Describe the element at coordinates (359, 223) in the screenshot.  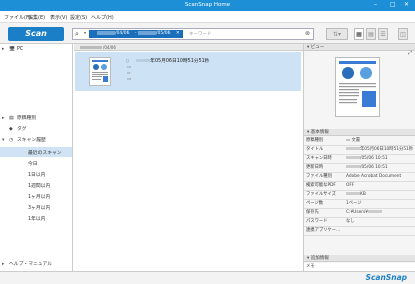
I see `prop-row: パスワード なし` at that location.